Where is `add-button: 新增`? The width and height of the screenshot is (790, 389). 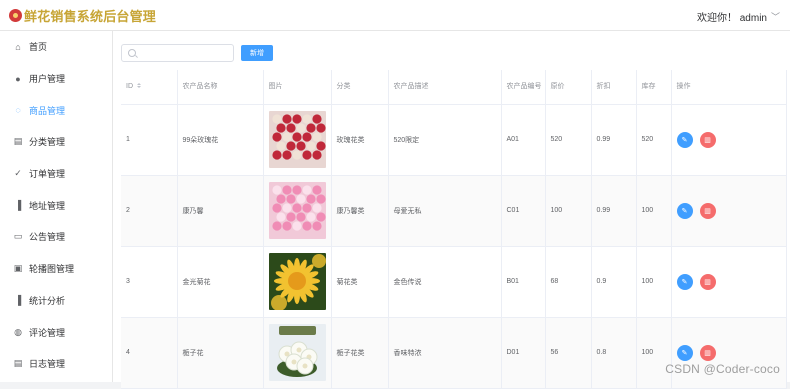 add-button: 新增 is located at coordinates (257, 53).